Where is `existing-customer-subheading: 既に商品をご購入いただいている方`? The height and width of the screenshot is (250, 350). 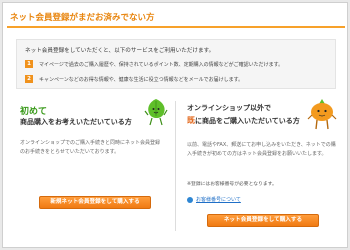
existing-customer-subheading: 既に商品をご購入いただいている方 is located at coordinates (243, 120).